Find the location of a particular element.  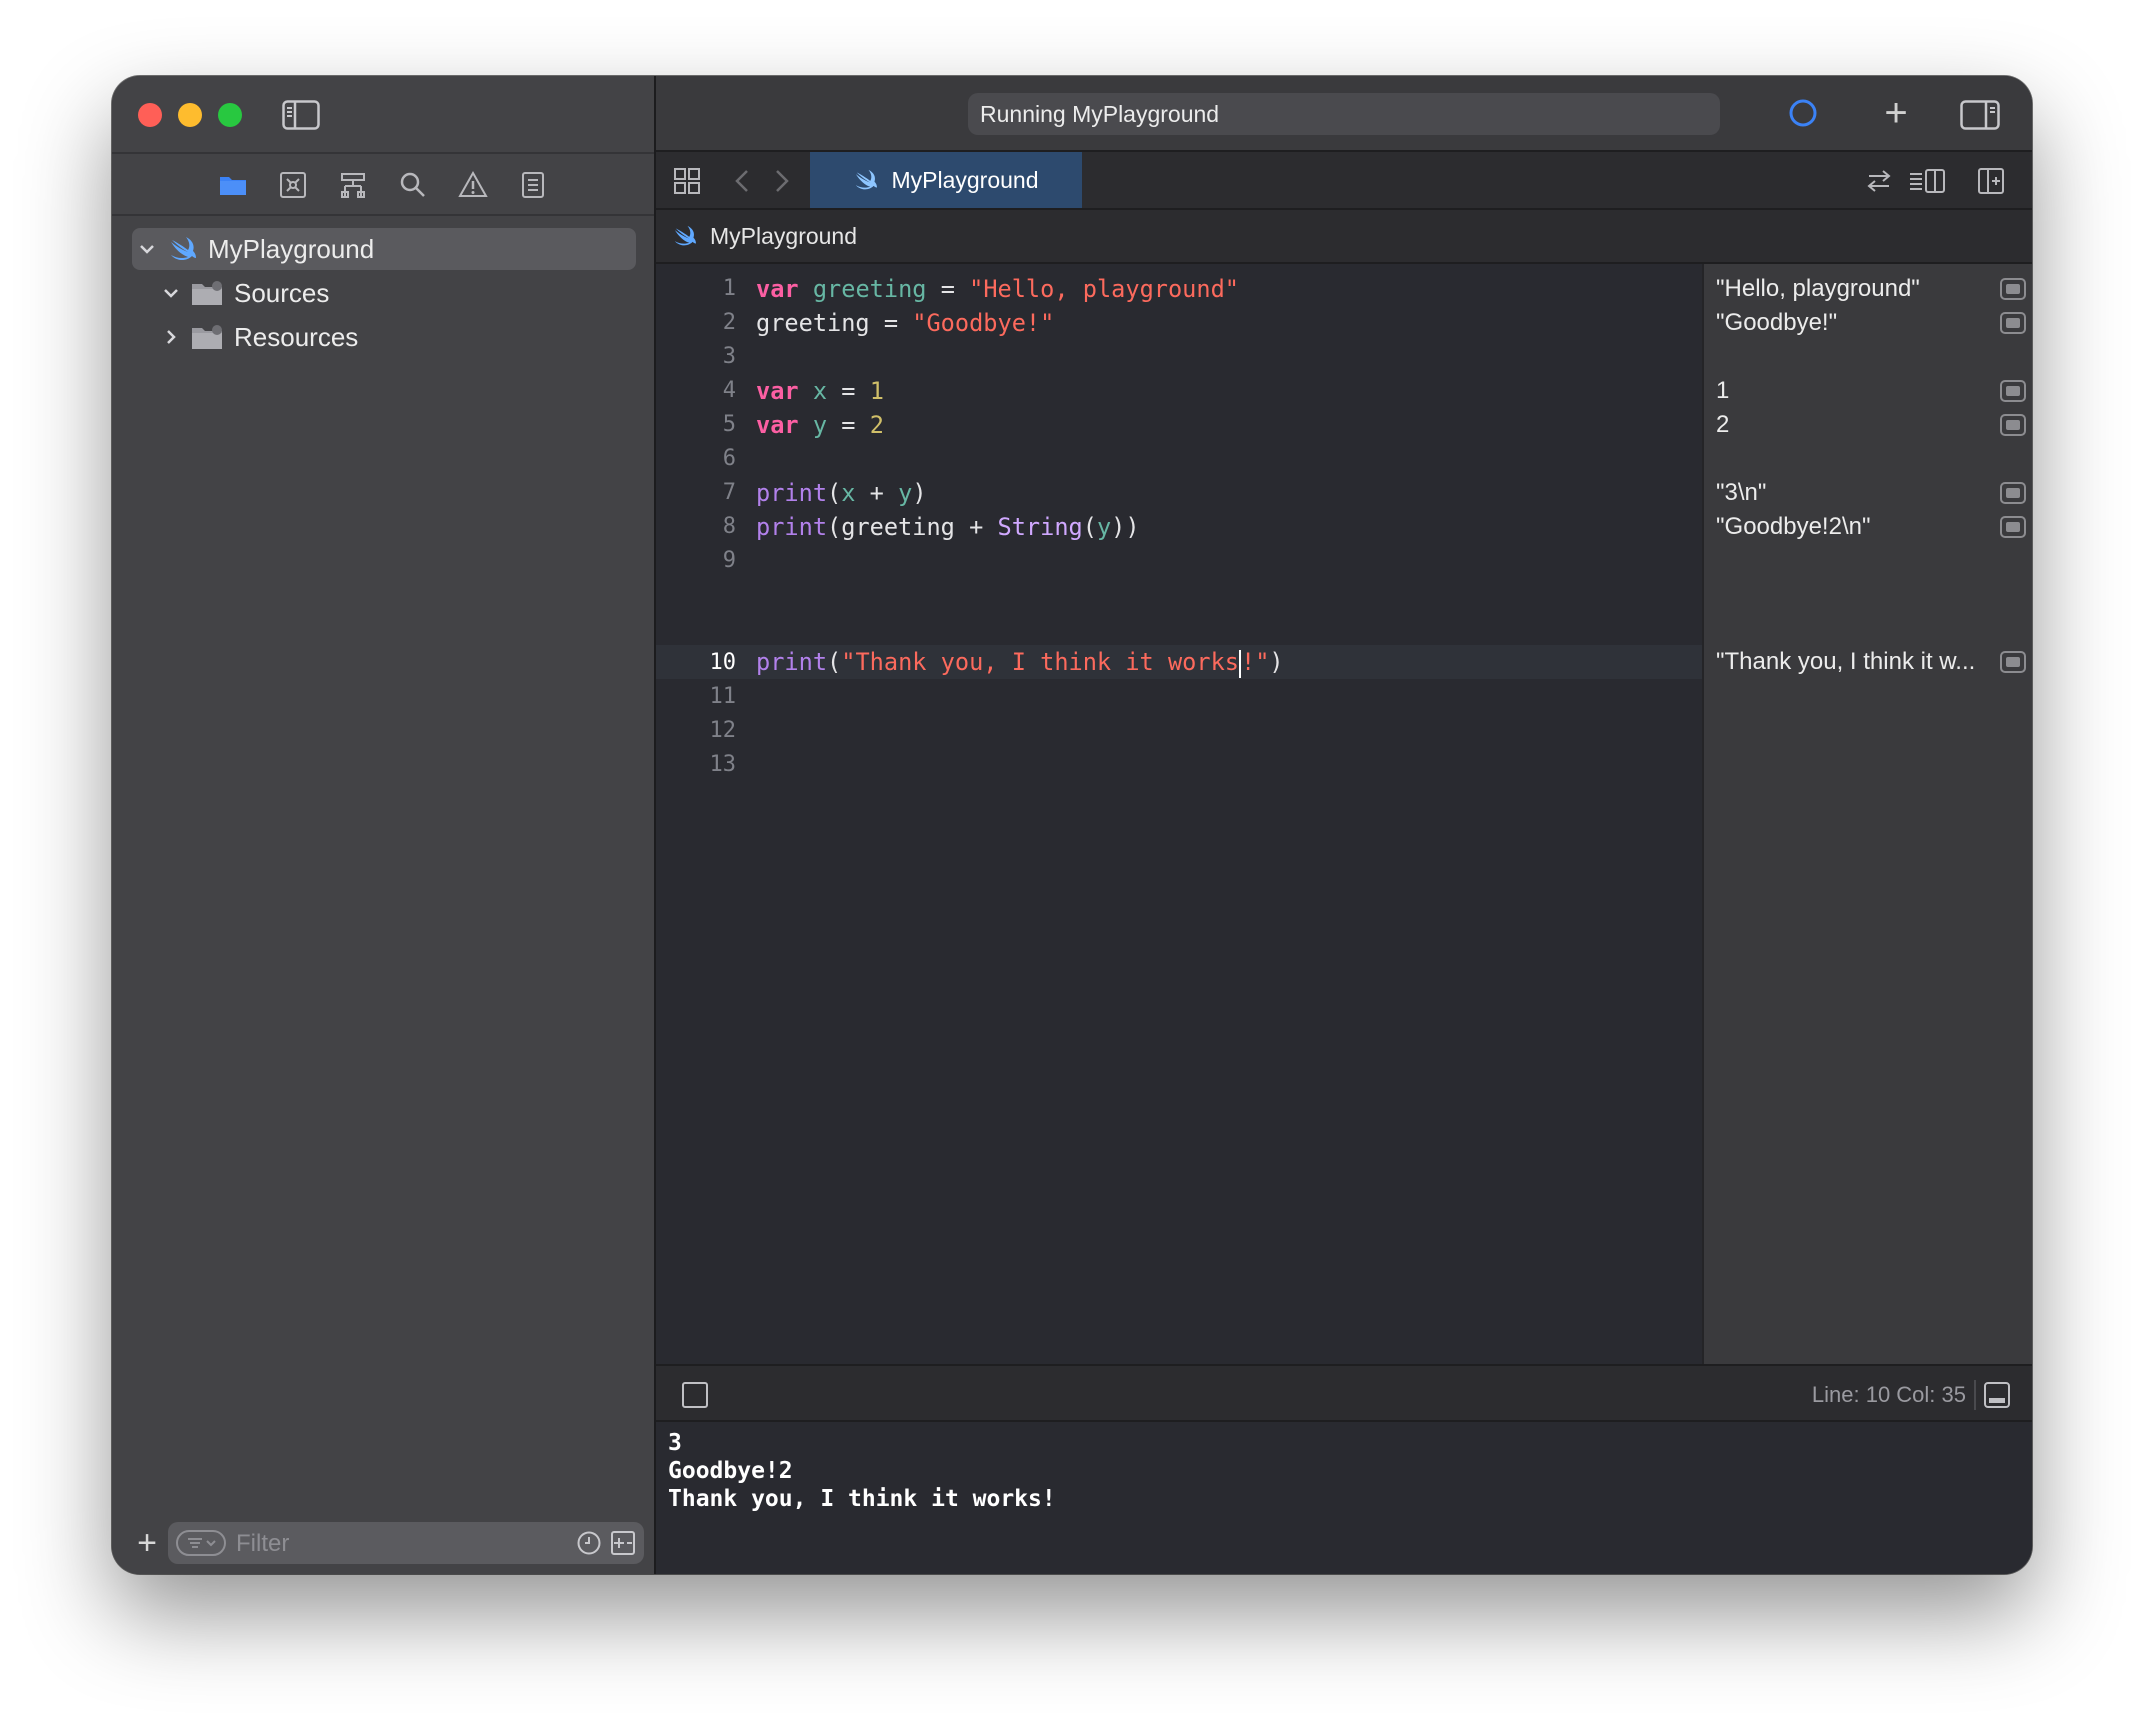

line-number-active: 10 is located at coordinates (723, 662).